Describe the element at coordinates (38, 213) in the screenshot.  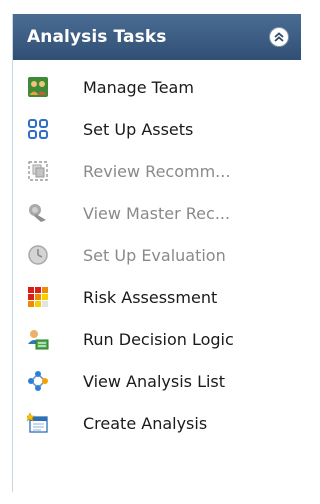
I see `master-record-icon` at that location.